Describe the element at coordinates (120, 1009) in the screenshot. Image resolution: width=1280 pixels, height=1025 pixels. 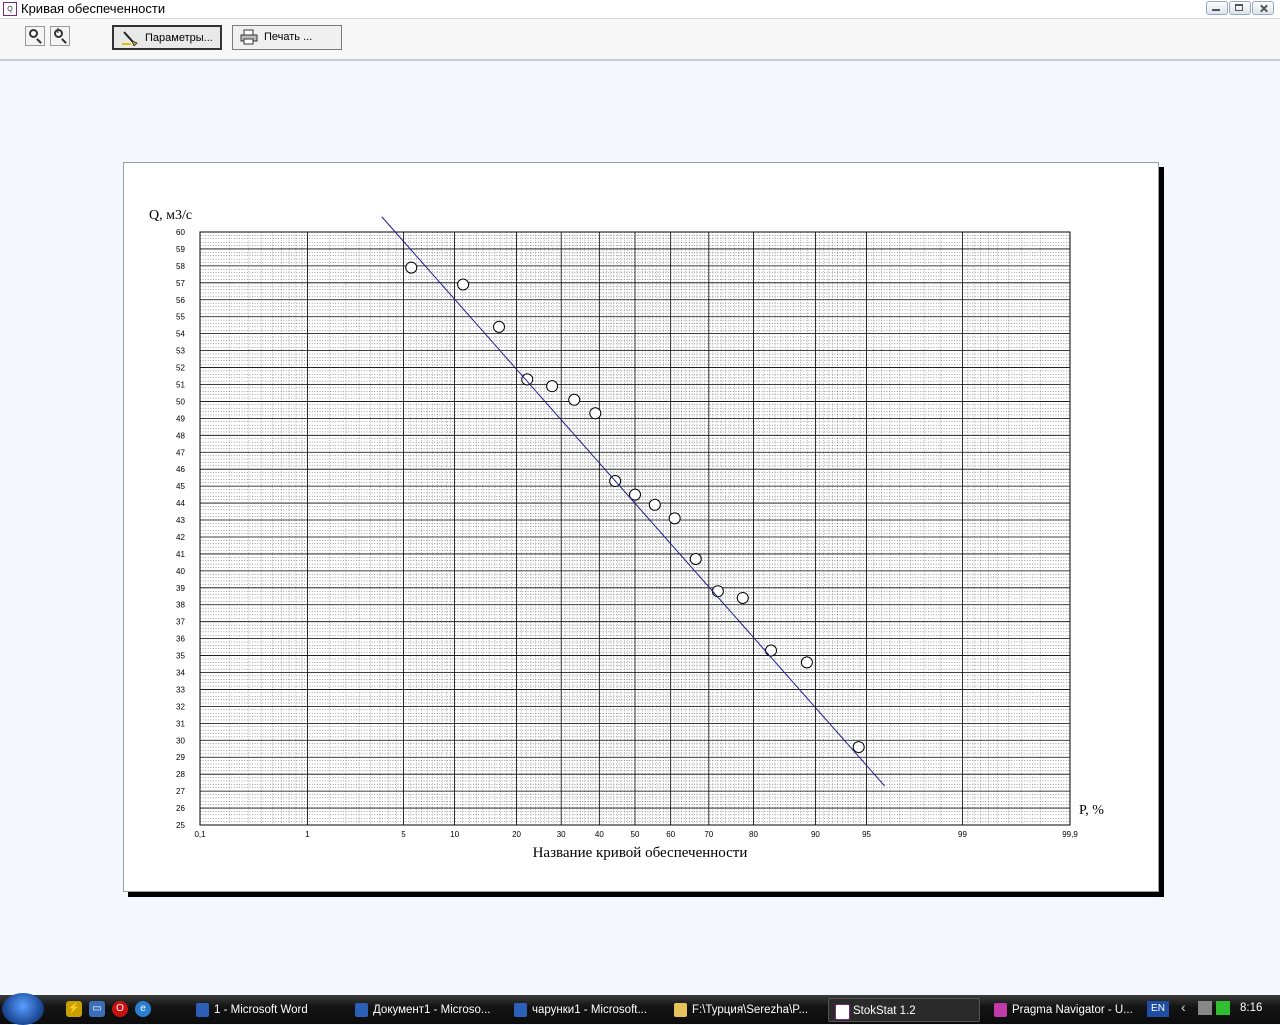
I see `opera-icon: O` at that location.